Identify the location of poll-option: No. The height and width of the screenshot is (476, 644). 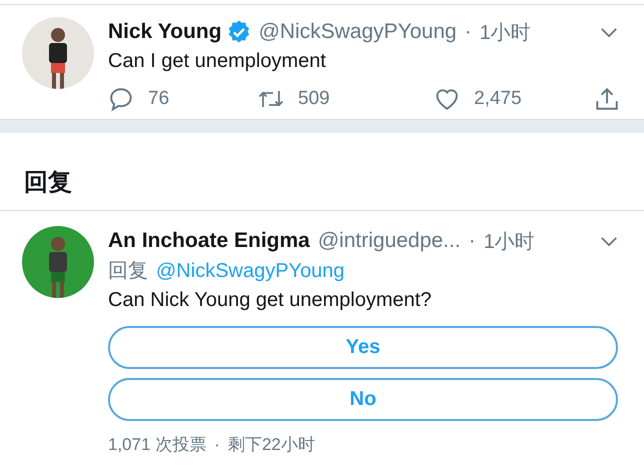
(363, 399).